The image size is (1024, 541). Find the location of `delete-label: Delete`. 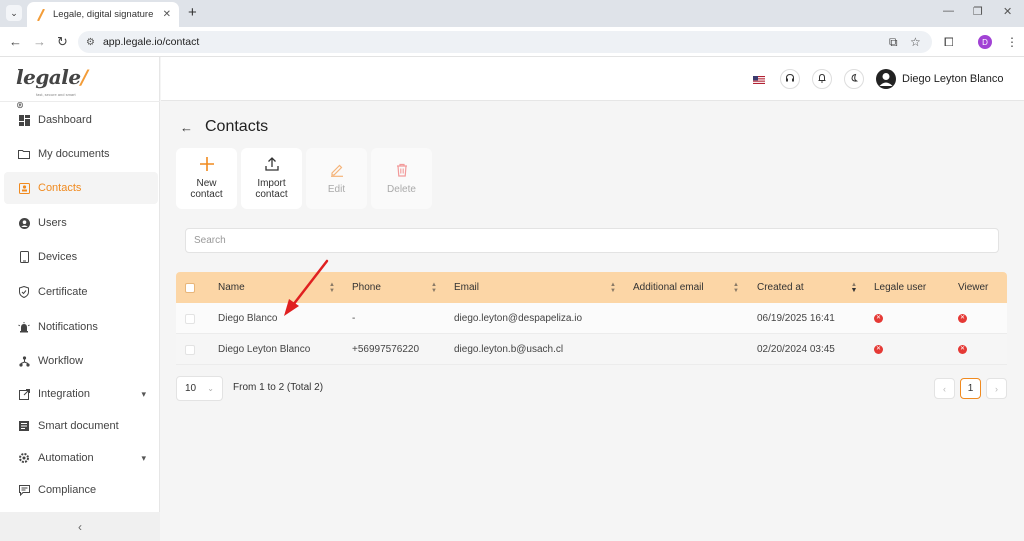

delete-label: Delete is located at coordinates (401, 189).